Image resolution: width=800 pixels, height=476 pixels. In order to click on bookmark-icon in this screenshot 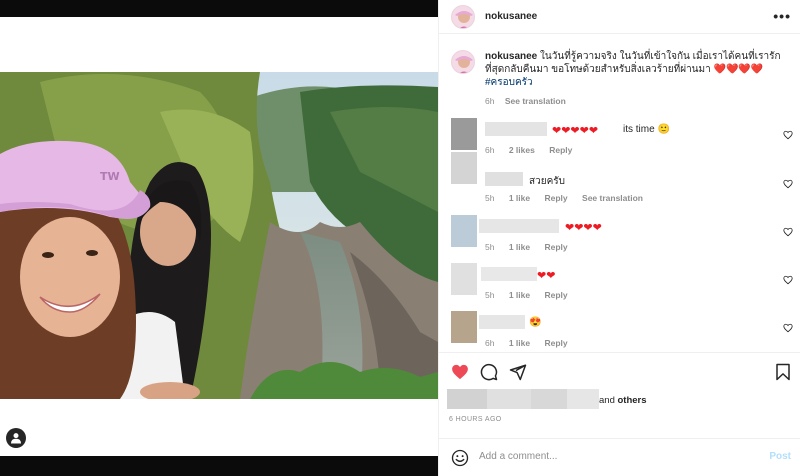, I will do `click(783, 372)`.